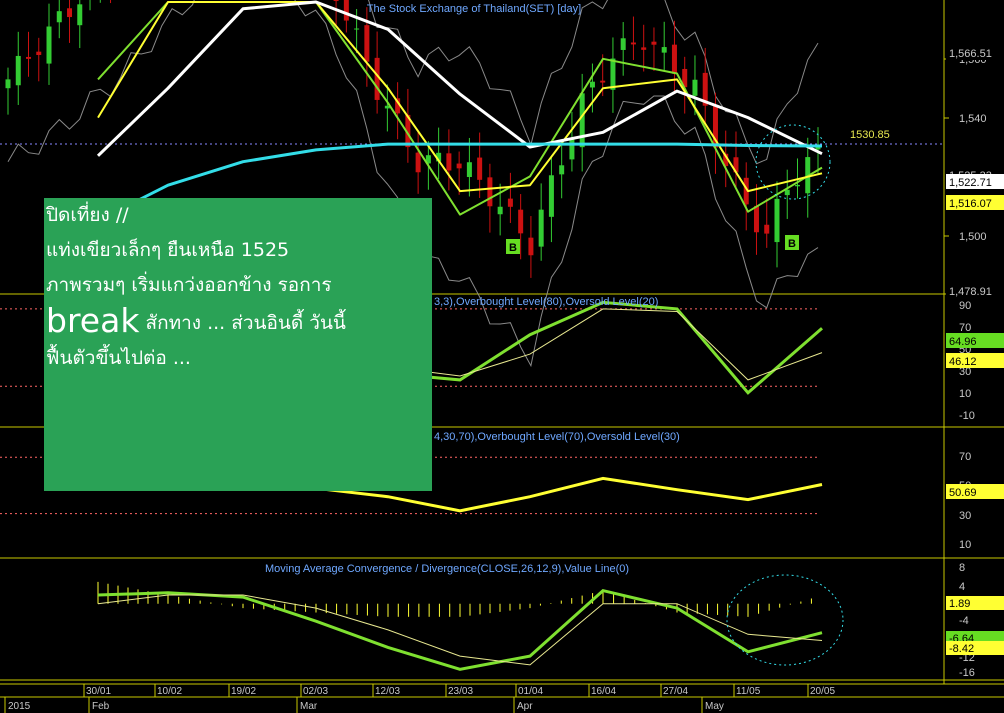 The height and width of the screenshot is (713, 1004). Describe the element at coordinates (98, 691) in the screenshot. I see `date-tick-label: 30/01` at that location.